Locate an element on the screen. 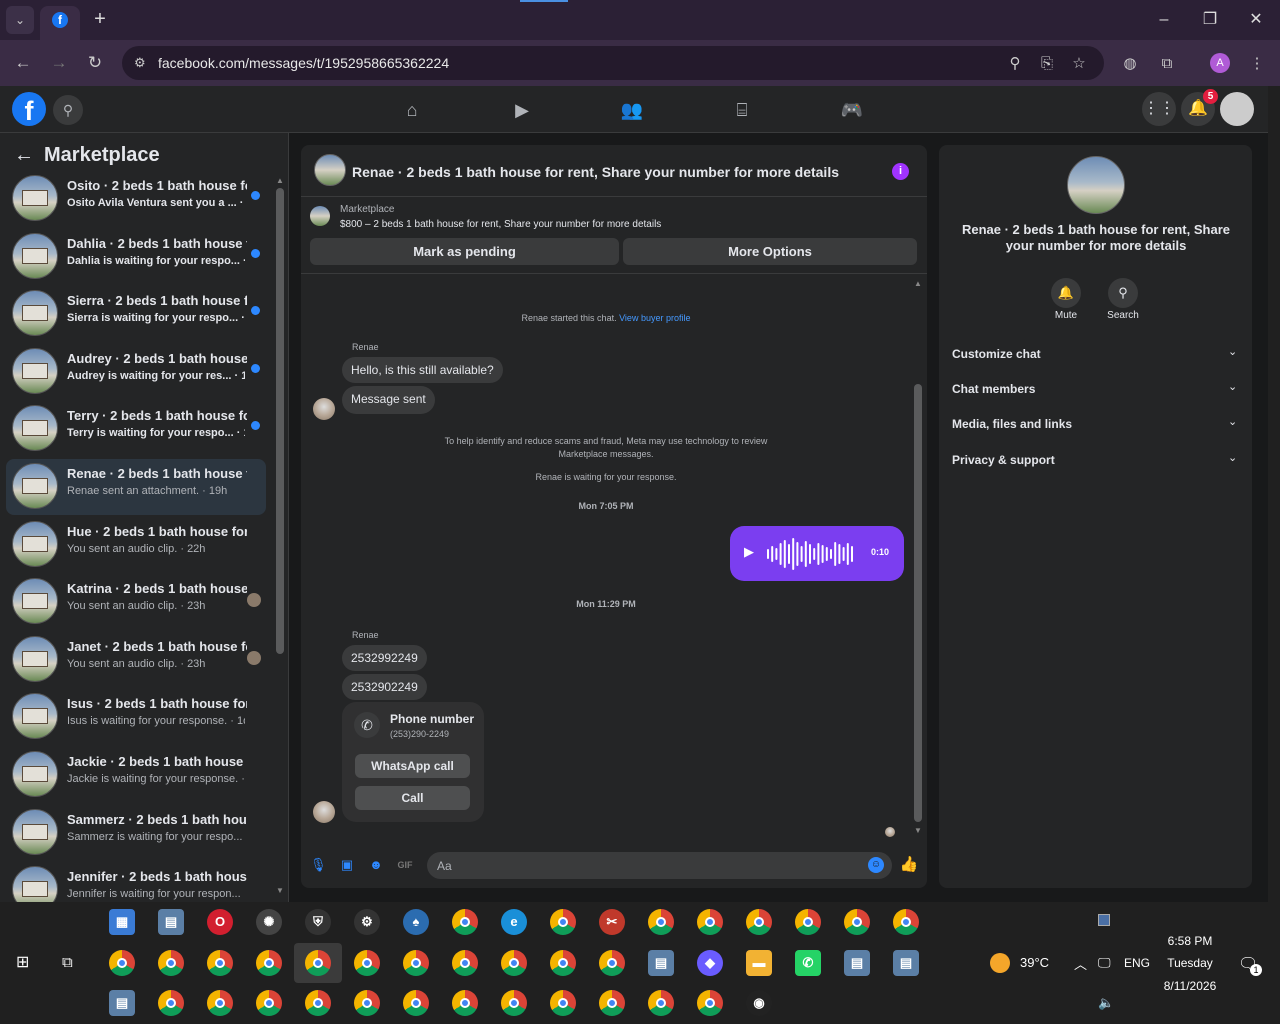 The width and height of the screenshot is (1280, 1024). extensions-puzzle-icon: ⧉ is located at coordinates (1167, 64).